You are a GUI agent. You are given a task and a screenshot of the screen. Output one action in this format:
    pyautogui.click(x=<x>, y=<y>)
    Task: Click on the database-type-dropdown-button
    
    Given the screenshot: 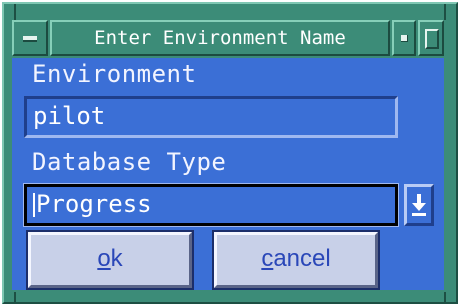 What is the action you would take?
    pyautogui.click(x=419, y=205)
    